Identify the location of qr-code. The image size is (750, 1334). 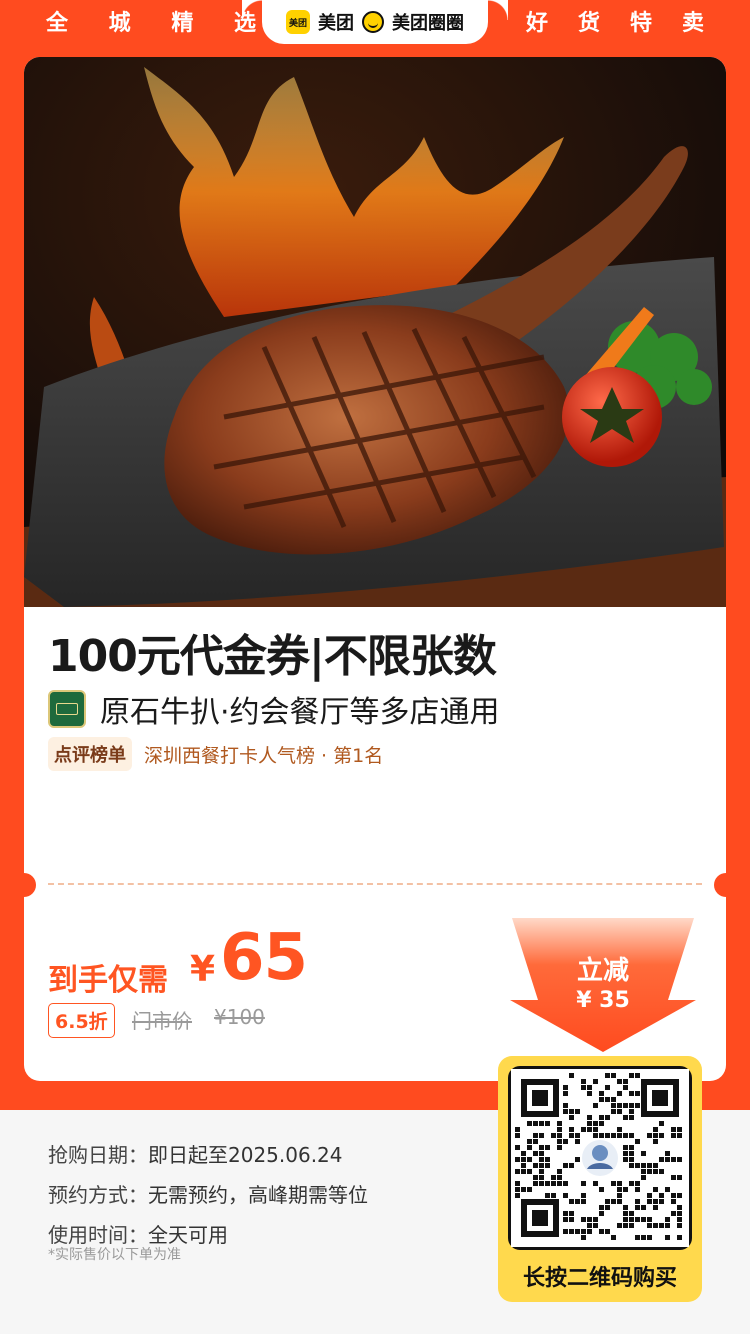
(600, 1158).